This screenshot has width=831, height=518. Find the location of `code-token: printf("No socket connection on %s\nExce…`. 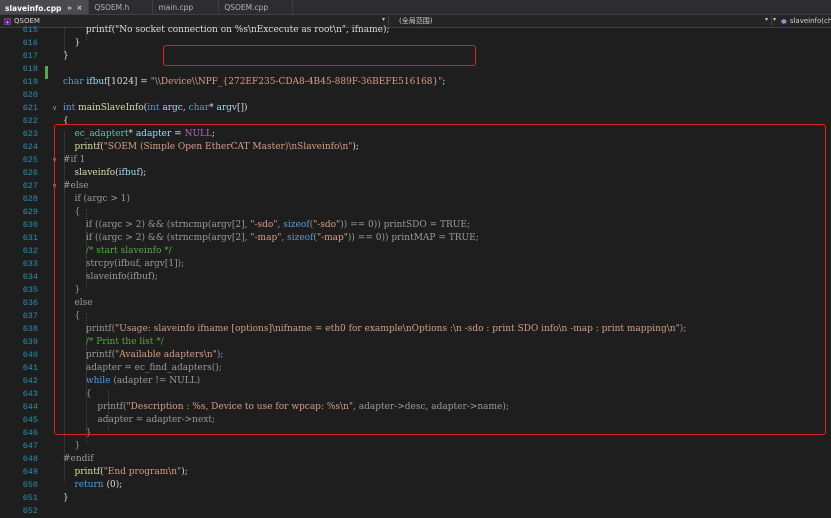

code-token: printf("No socket connection on %s\nExce… is located at coordinates (226, 30).